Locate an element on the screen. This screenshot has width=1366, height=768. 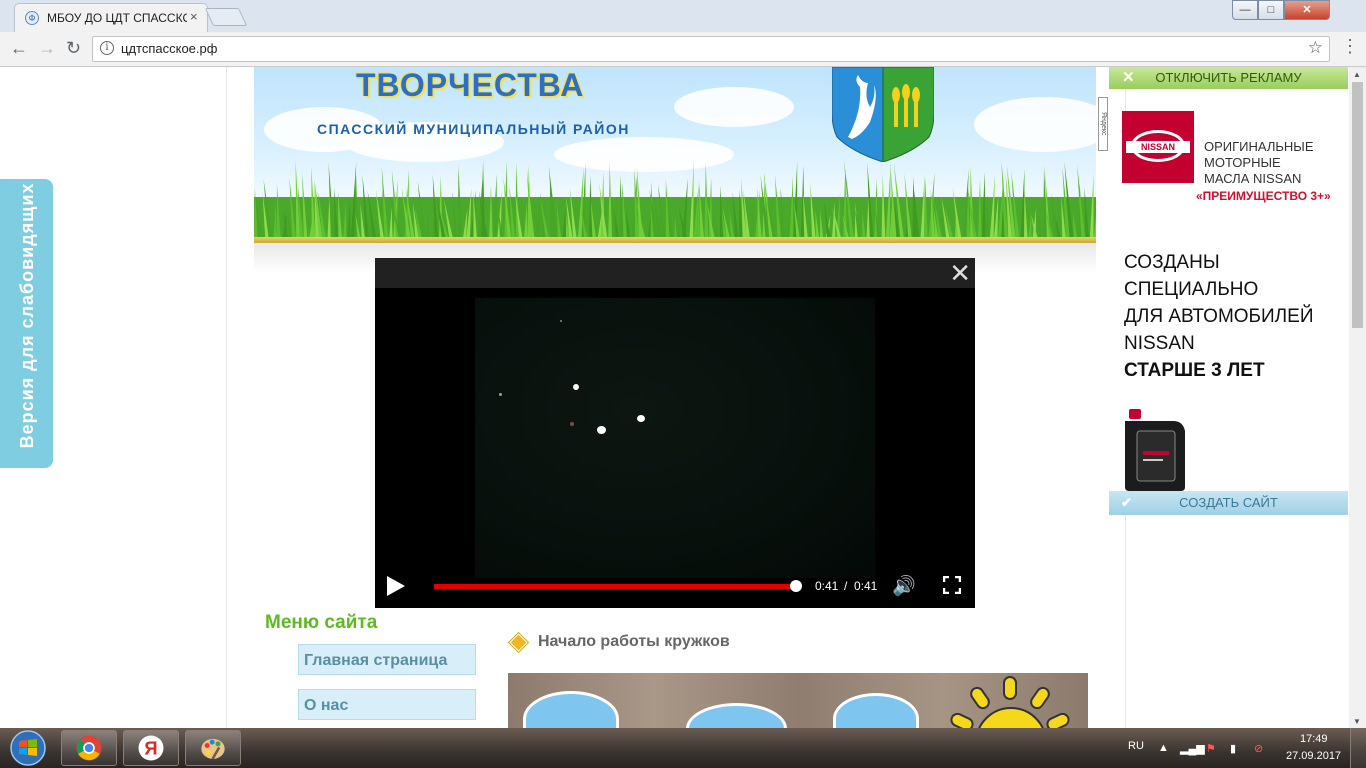
logo-brand: NISSAN is located at coordinates (1158, 147).